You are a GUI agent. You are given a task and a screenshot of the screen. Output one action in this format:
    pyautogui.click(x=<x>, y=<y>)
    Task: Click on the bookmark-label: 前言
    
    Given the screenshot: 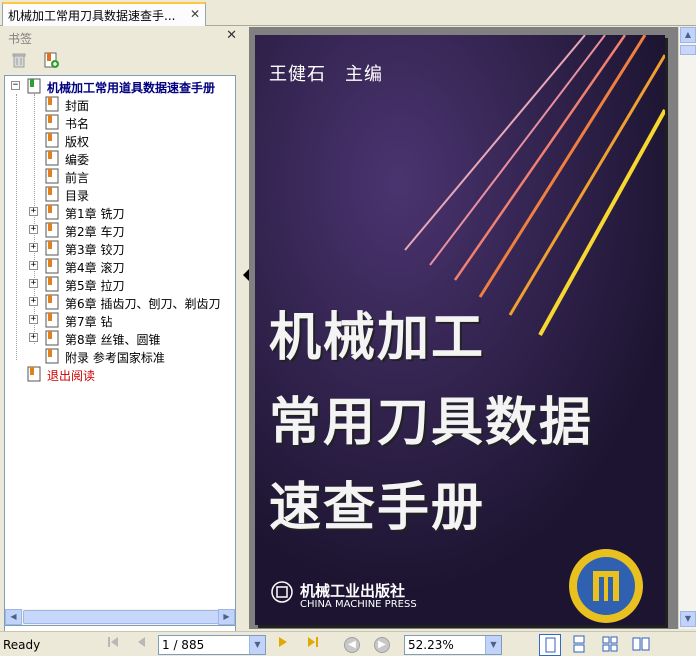 What is the action you would take?
    pyautogui.click(x=77, y=178)
    